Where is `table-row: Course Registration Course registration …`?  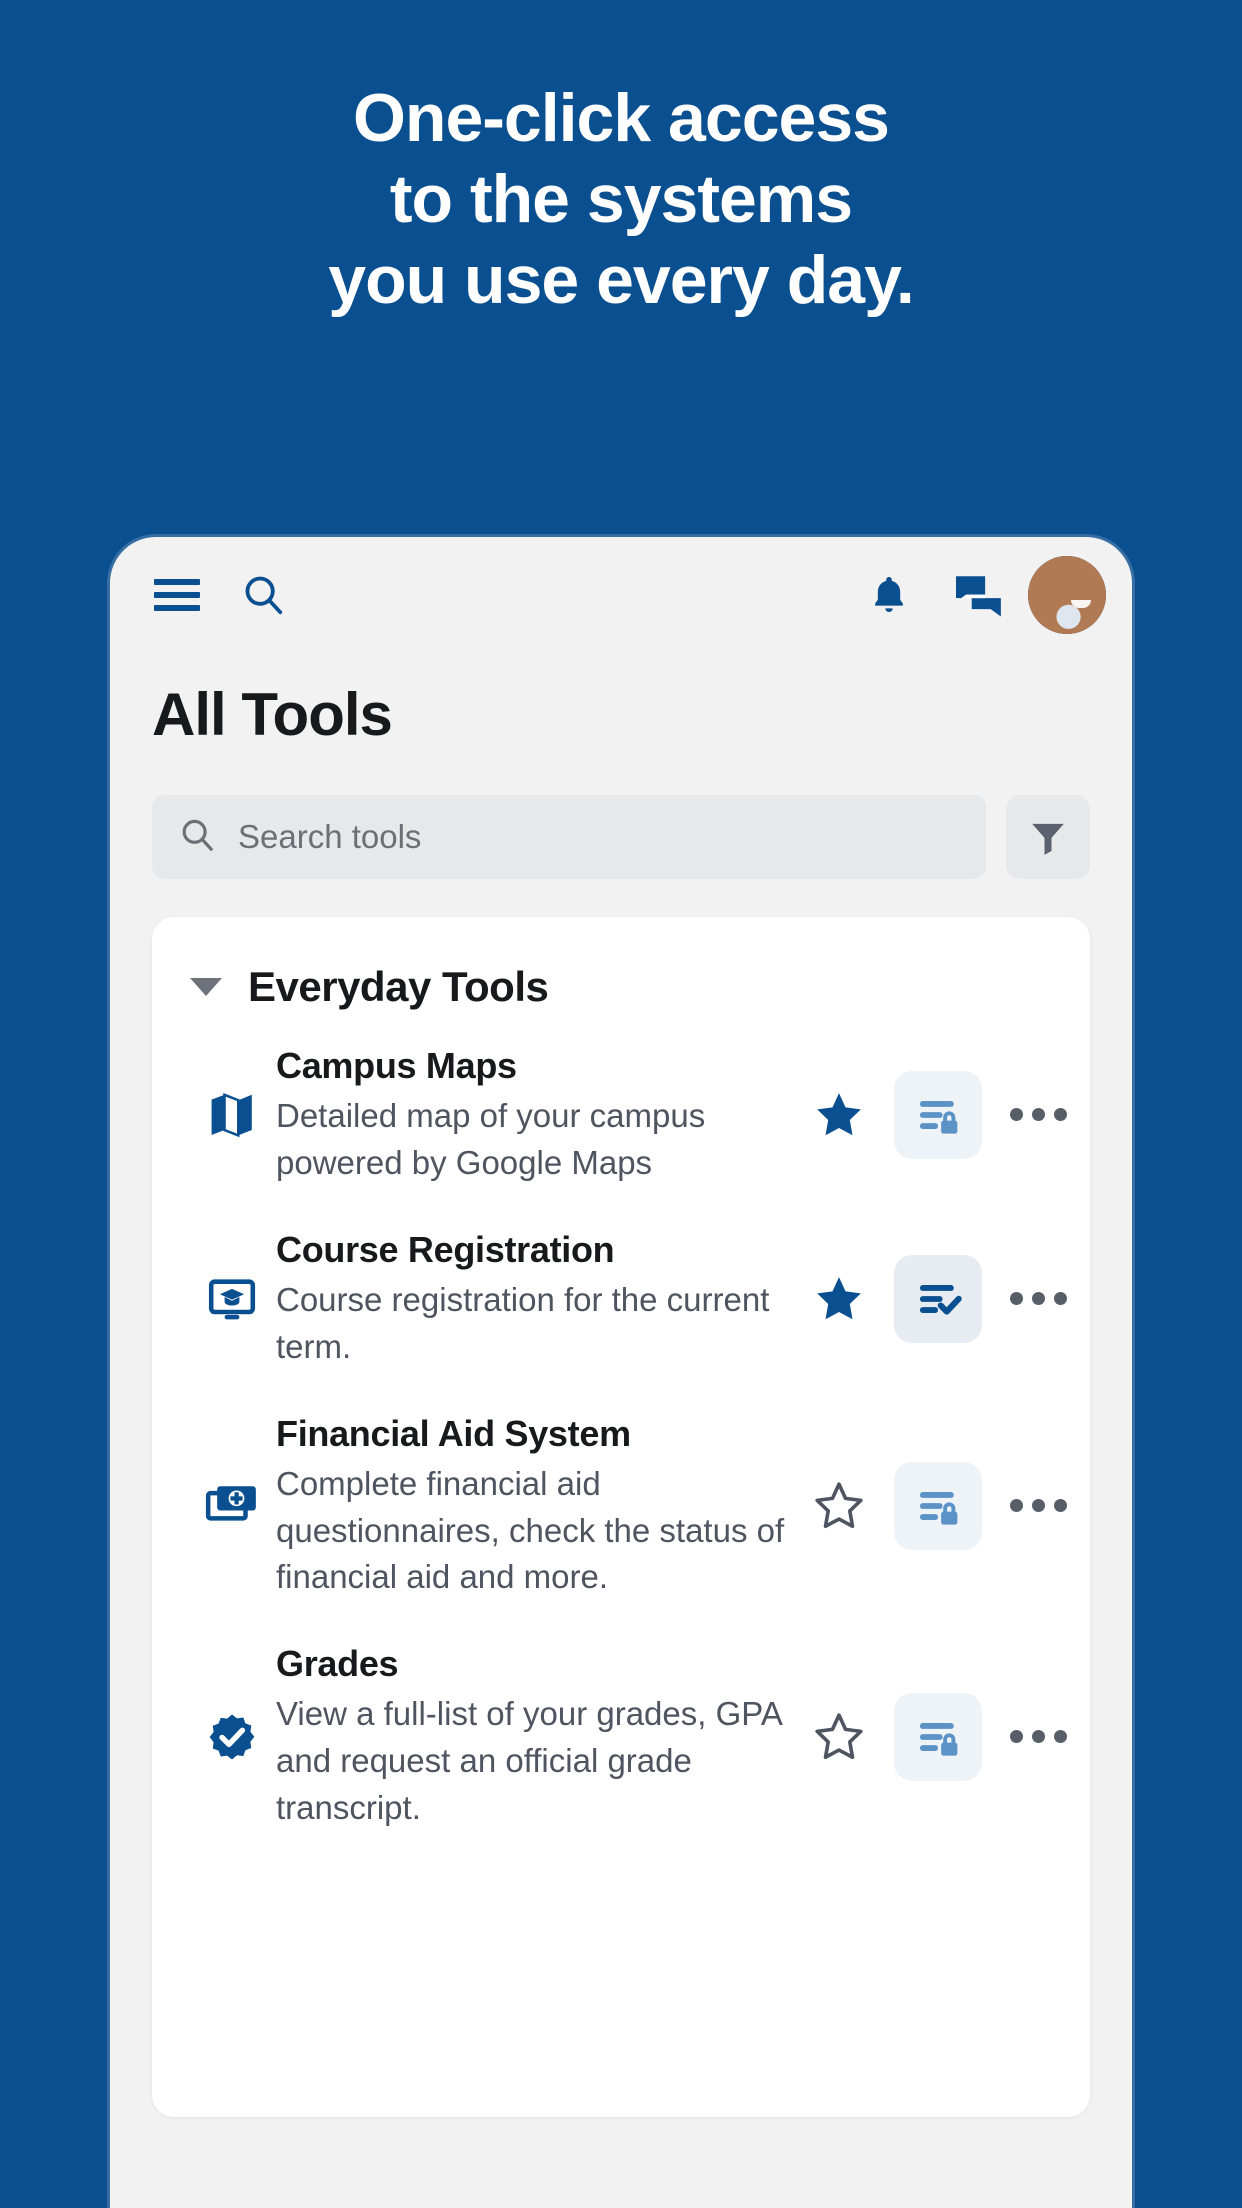 table-row: Course Registration Course registration … is located at coordinates (621, 1299).